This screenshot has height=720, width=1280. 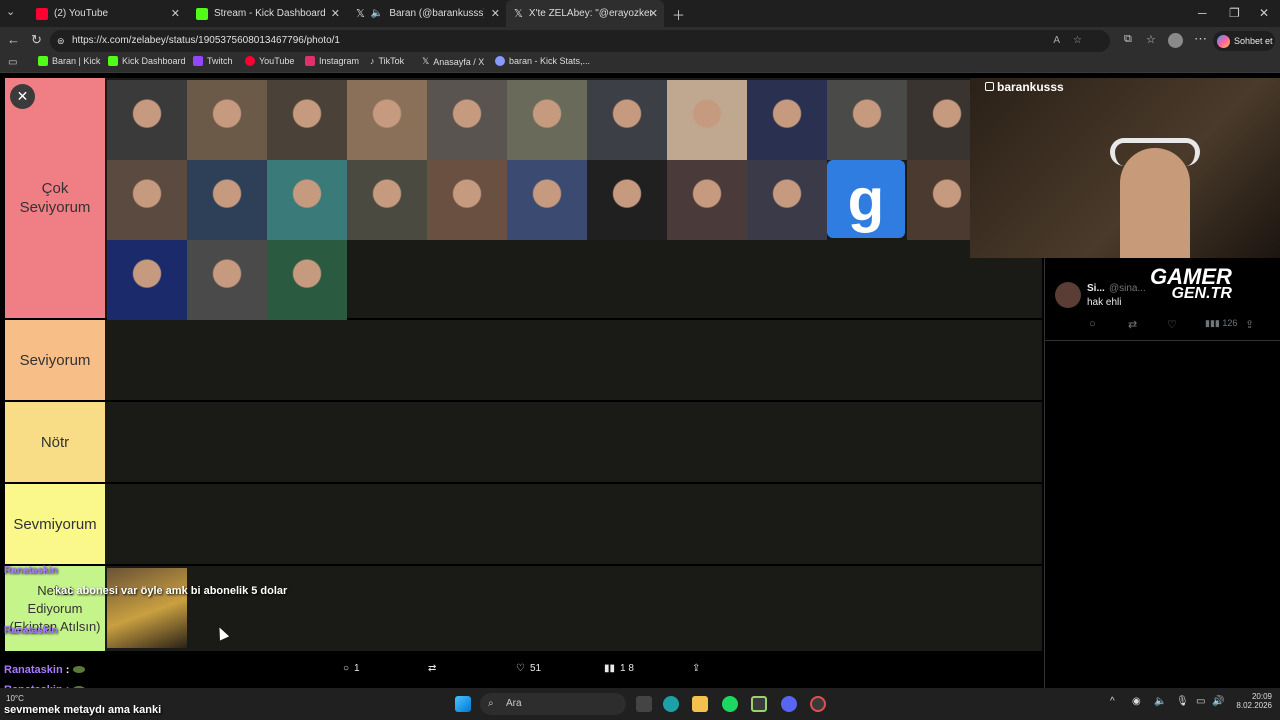 I want to click on weather-widget: 10°C, so click(x=15, y=698).